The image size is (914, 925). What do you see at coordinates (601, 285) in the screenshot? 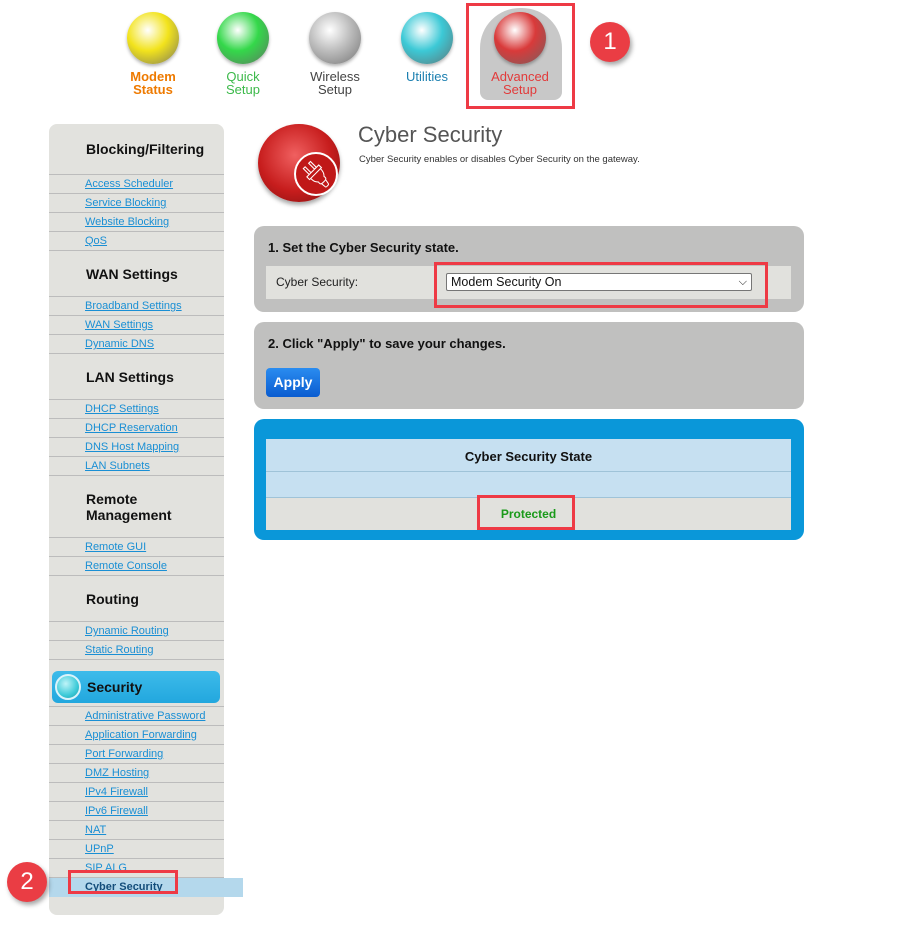
I see `highlight-select` at bounding box center [601, 285].